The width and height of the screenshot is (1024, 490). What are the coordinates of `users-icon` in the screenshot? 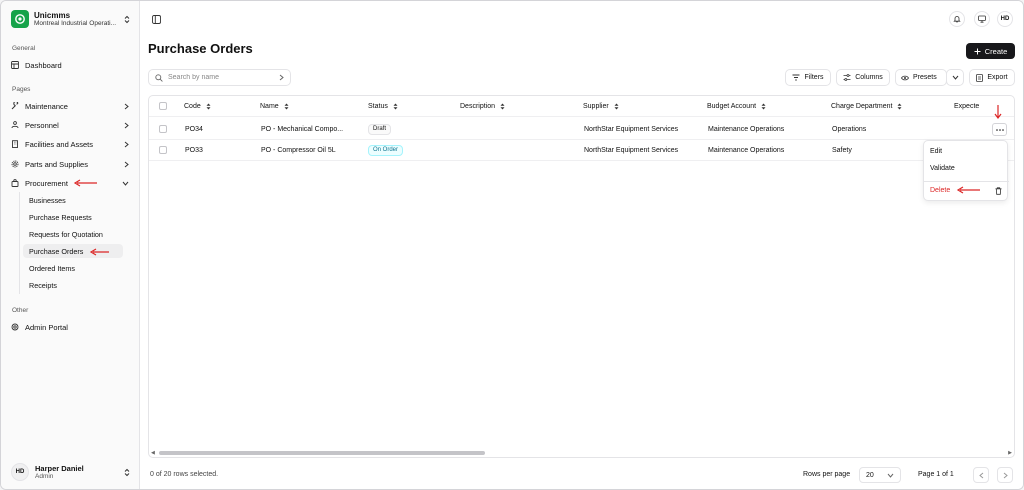 It's located at (15, 125).